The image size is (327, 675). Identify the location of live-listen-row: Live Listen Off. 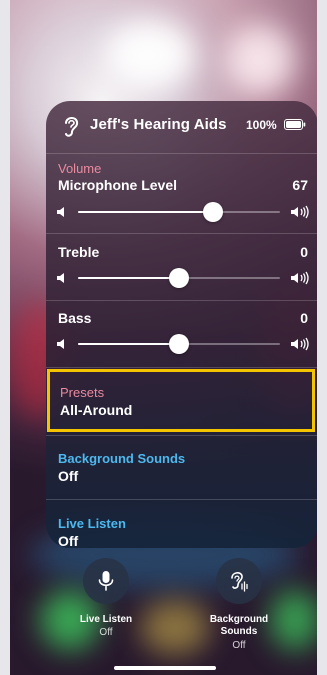
(181, 524).